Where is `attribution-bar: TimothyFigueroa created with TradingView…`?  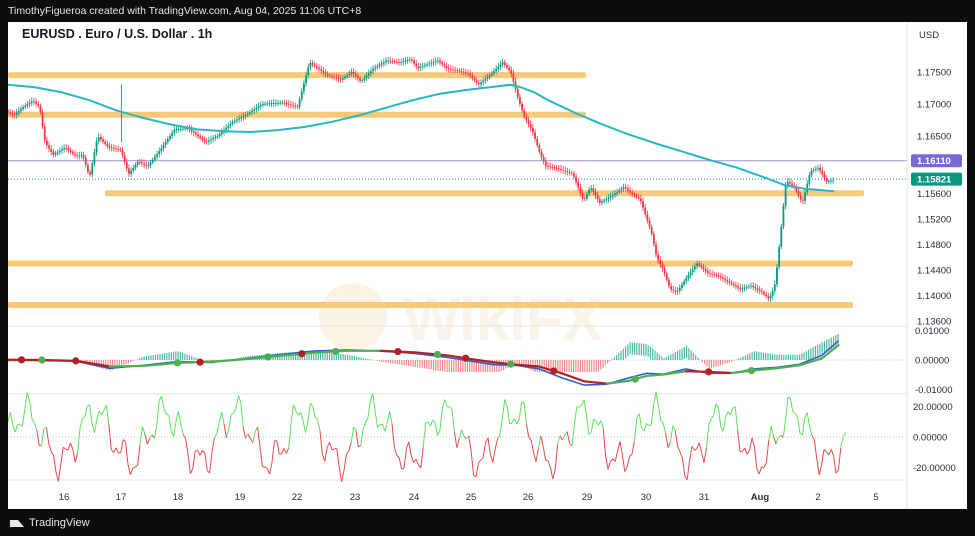 attribution-bar: TimothyFigueroa created with TradingView… is located at coordinates (487, 11).